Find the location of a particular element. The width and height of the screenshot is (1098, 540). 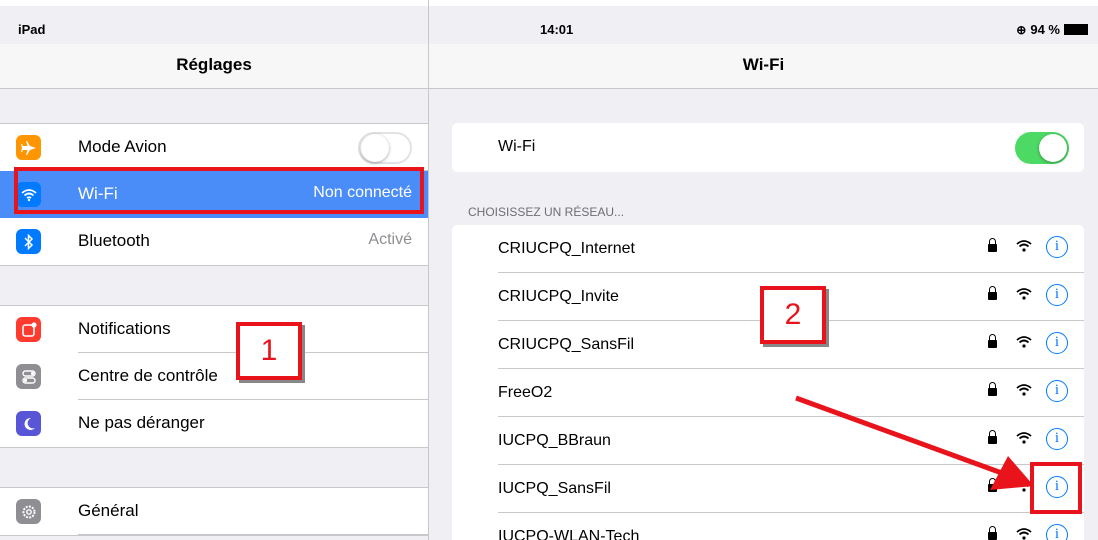

sidebar-item-notifications: Notifications is located at coordinates (214, 329).